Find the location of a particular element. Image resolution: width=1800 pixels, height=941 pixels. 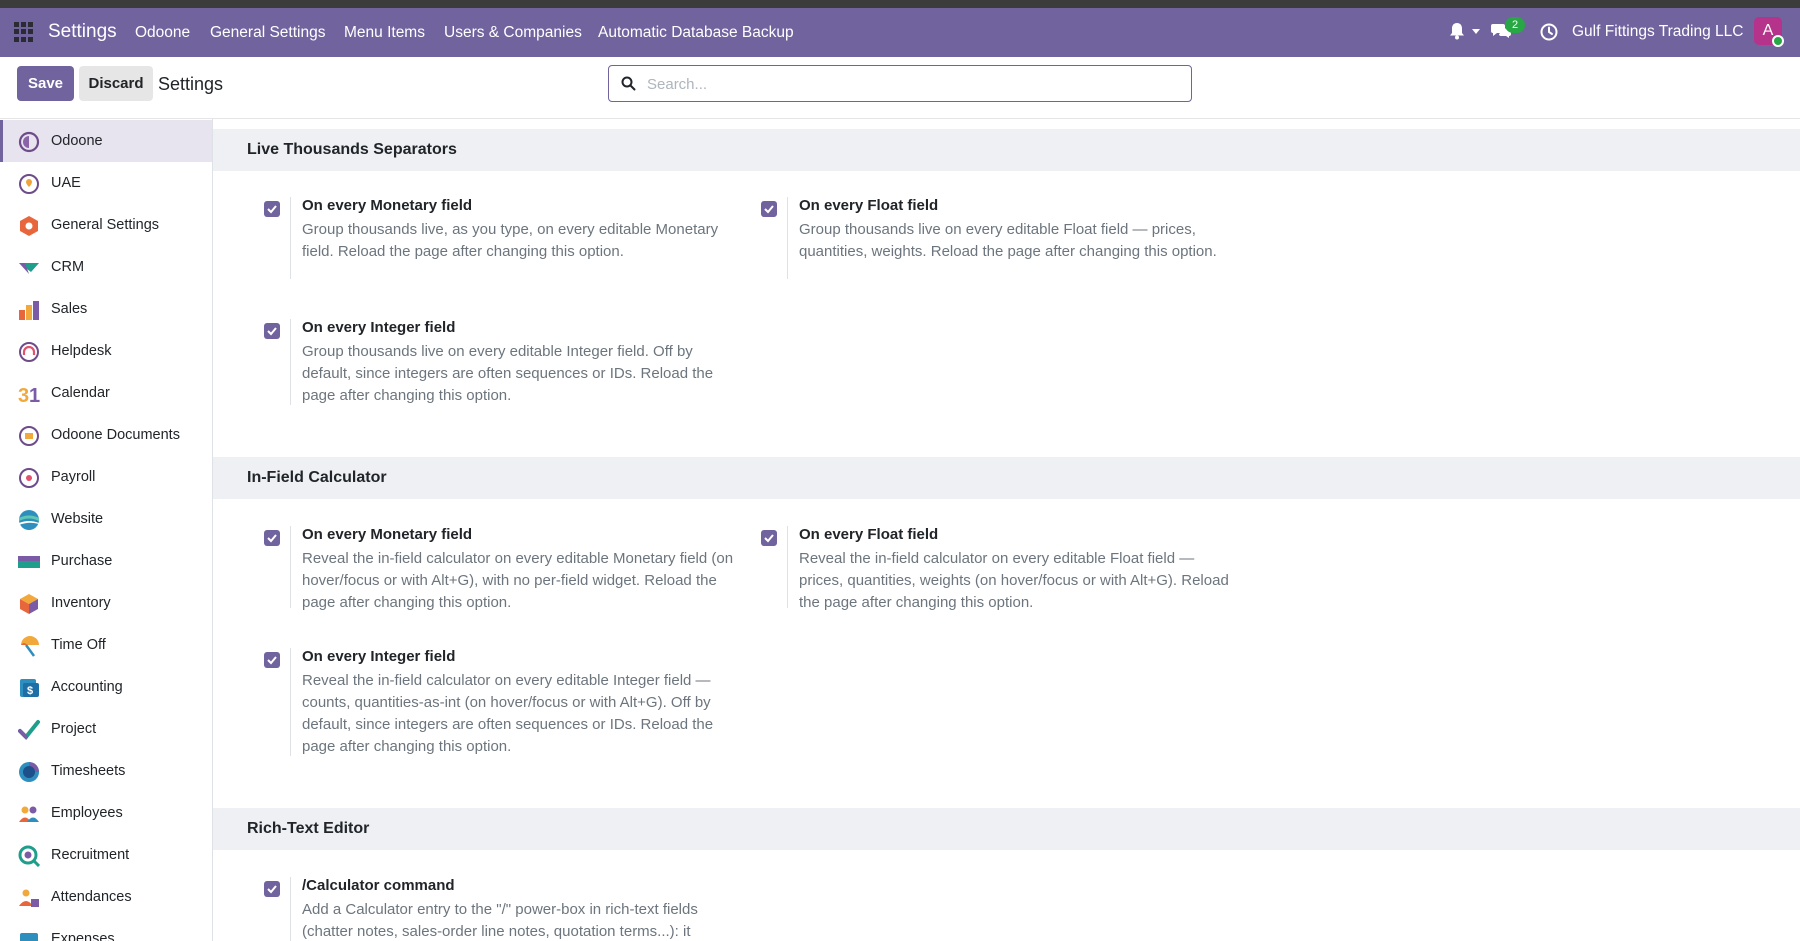

sidebar-item-employees: Employees is located at coordinates (106, 813).